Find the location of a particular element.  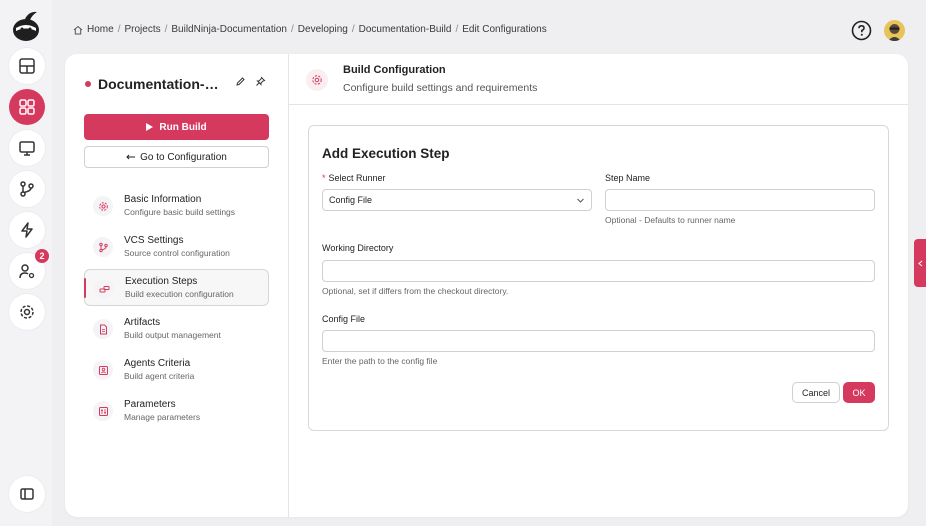

nav-subtitle: Build output management is located at coordinates (172, 335).